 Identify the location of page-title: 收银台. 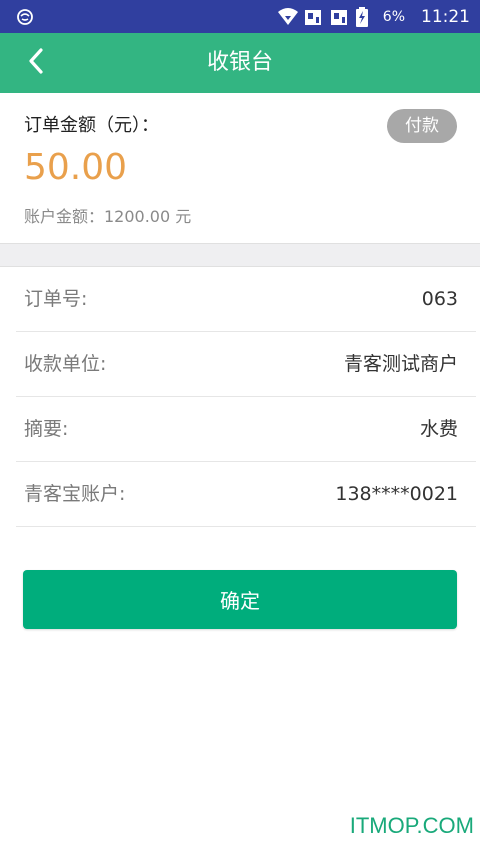
(239, 62).